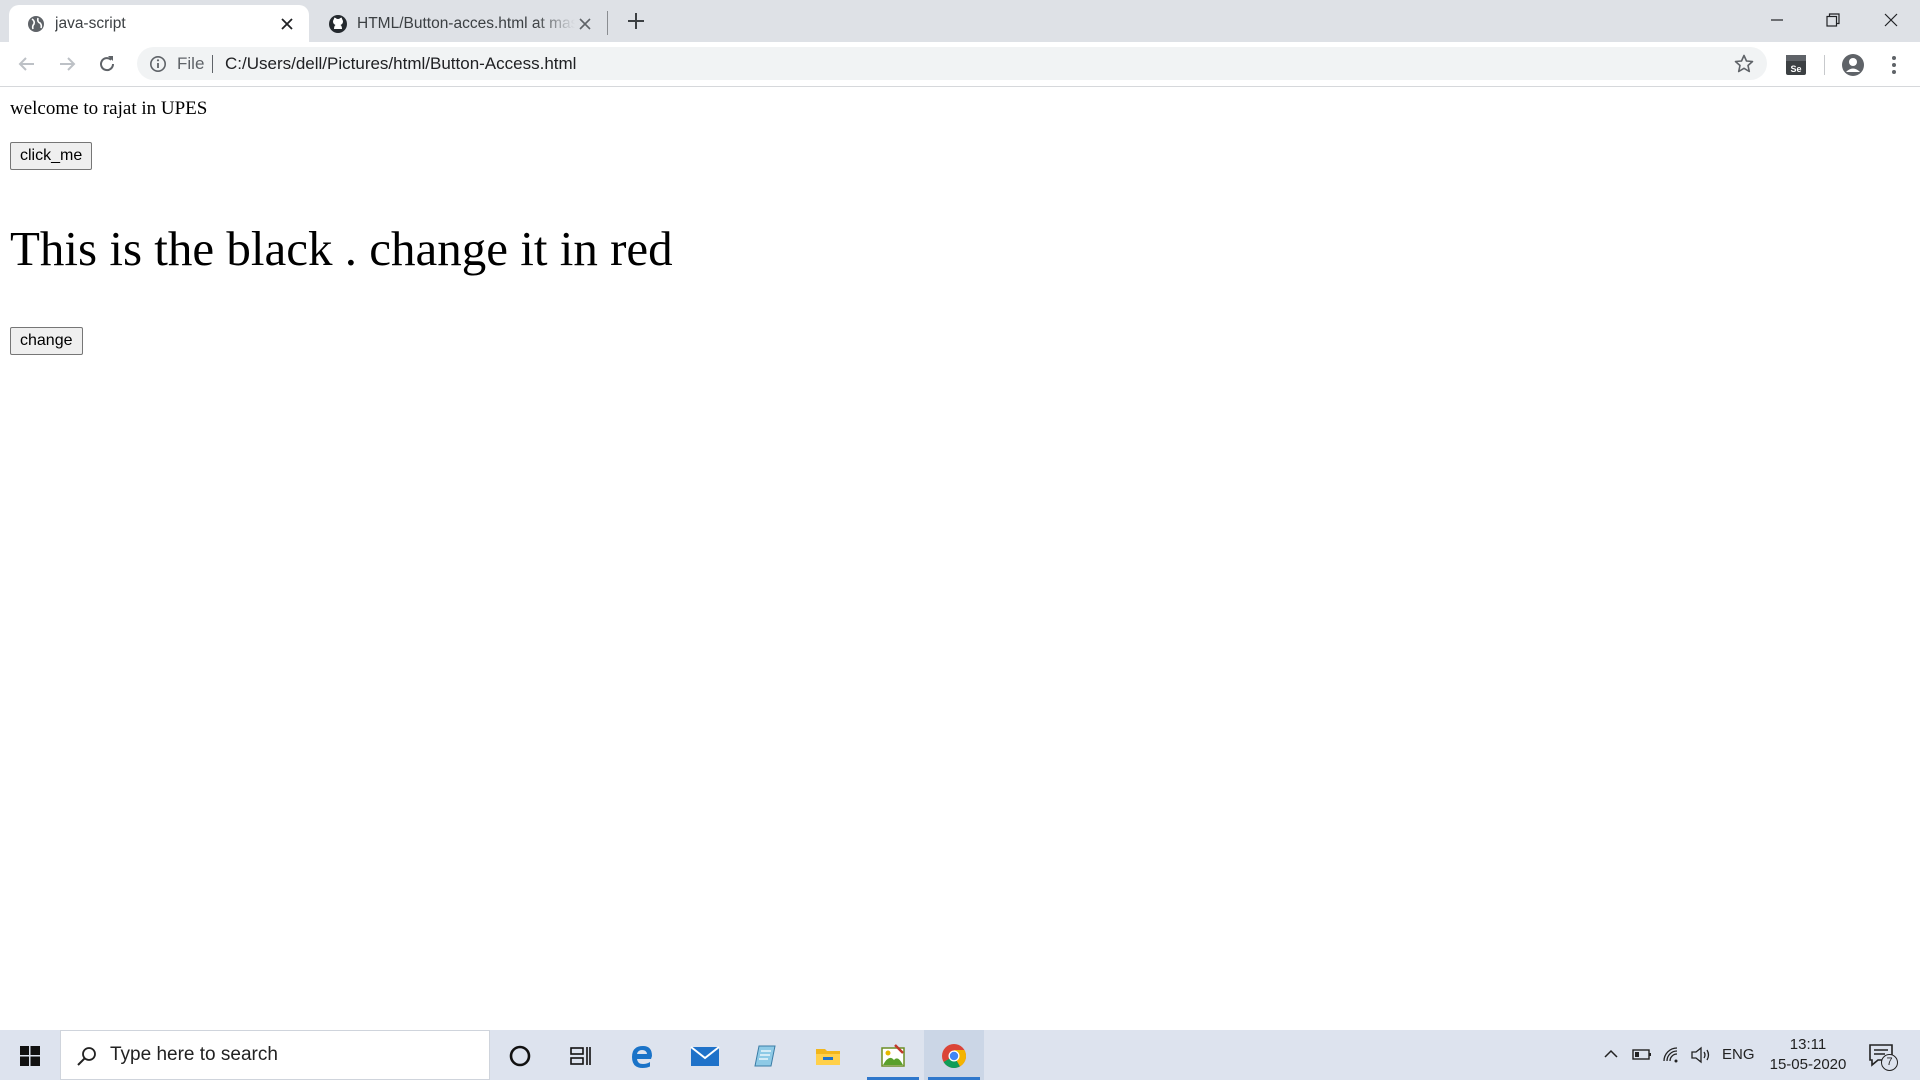 Image resolution: width=1920 pixels, height=1080 pixels. Describe the element at coordinates (1795, 69) in the screenshot. I see `svg-text: Se` at that location.